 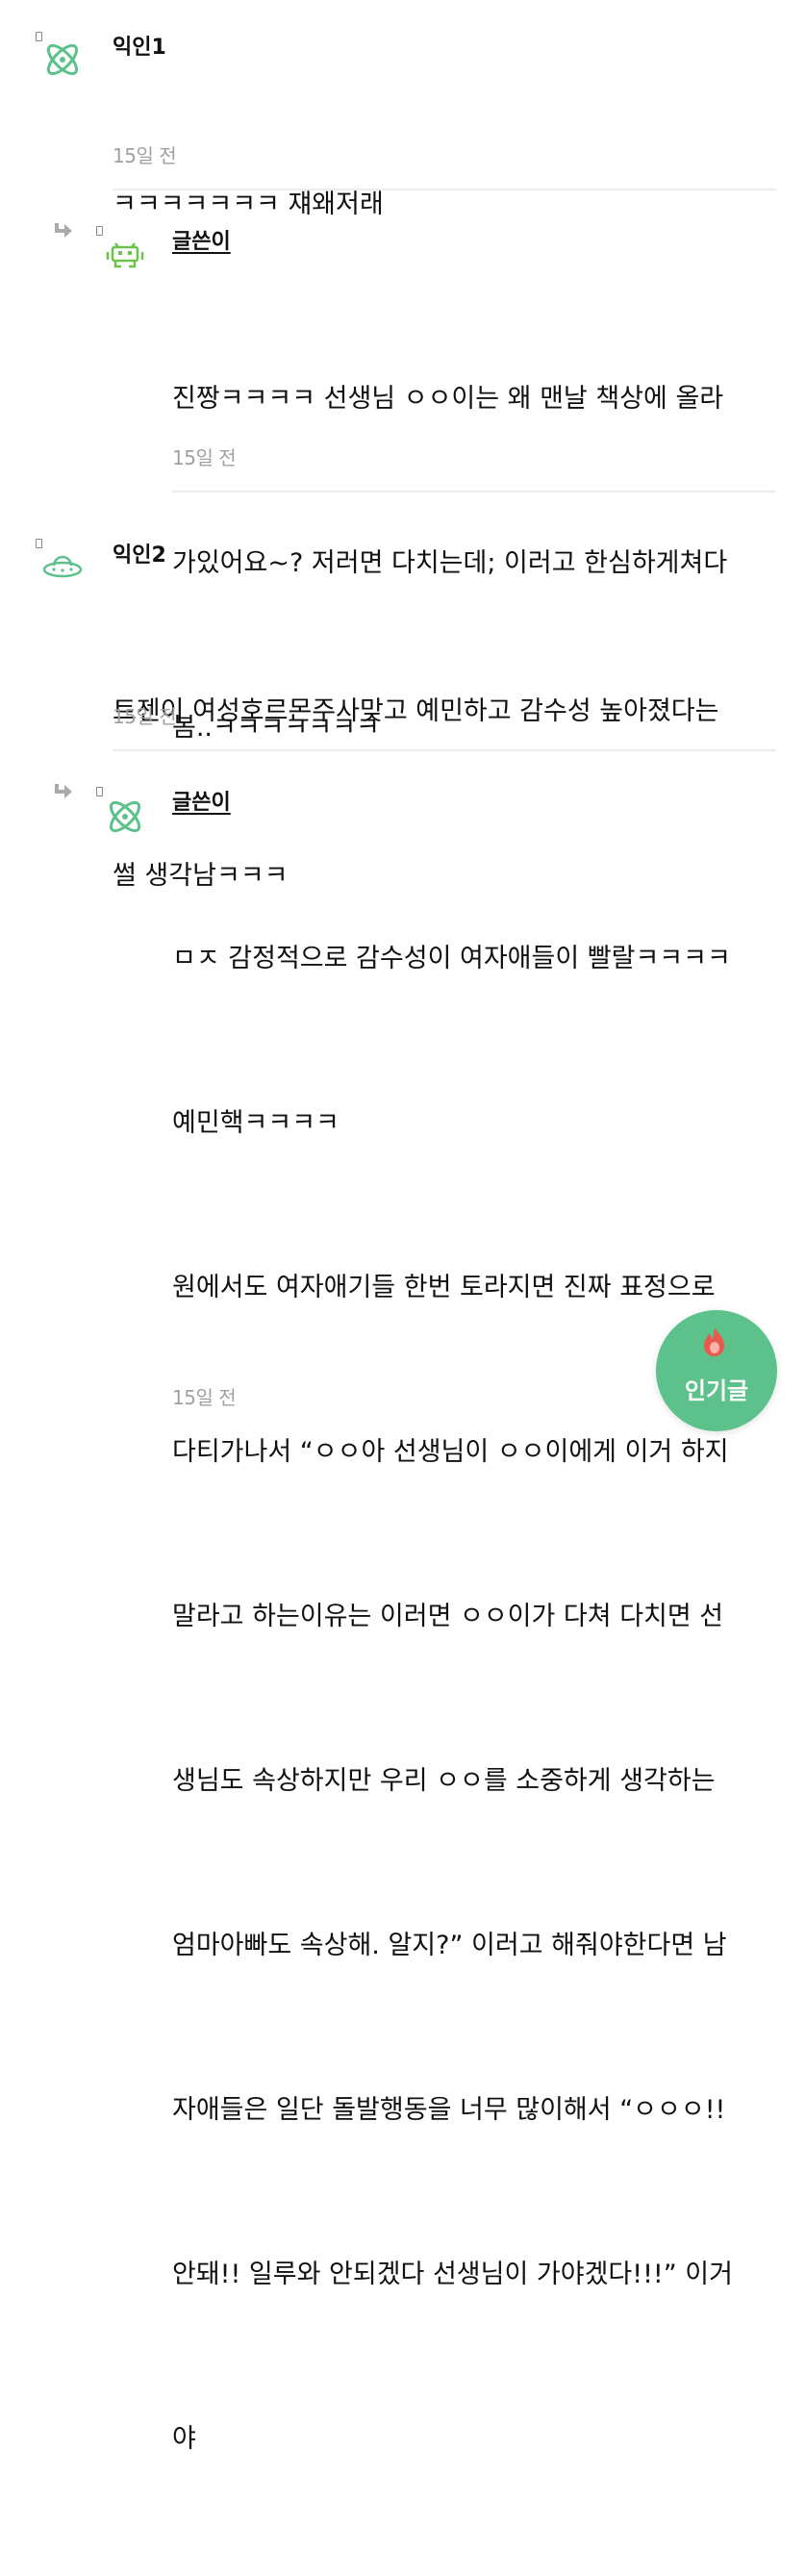 What do you see at coordinates (62, 567) in the screenshot?
I see `ufo-icon` at bounding box center [62, 567].